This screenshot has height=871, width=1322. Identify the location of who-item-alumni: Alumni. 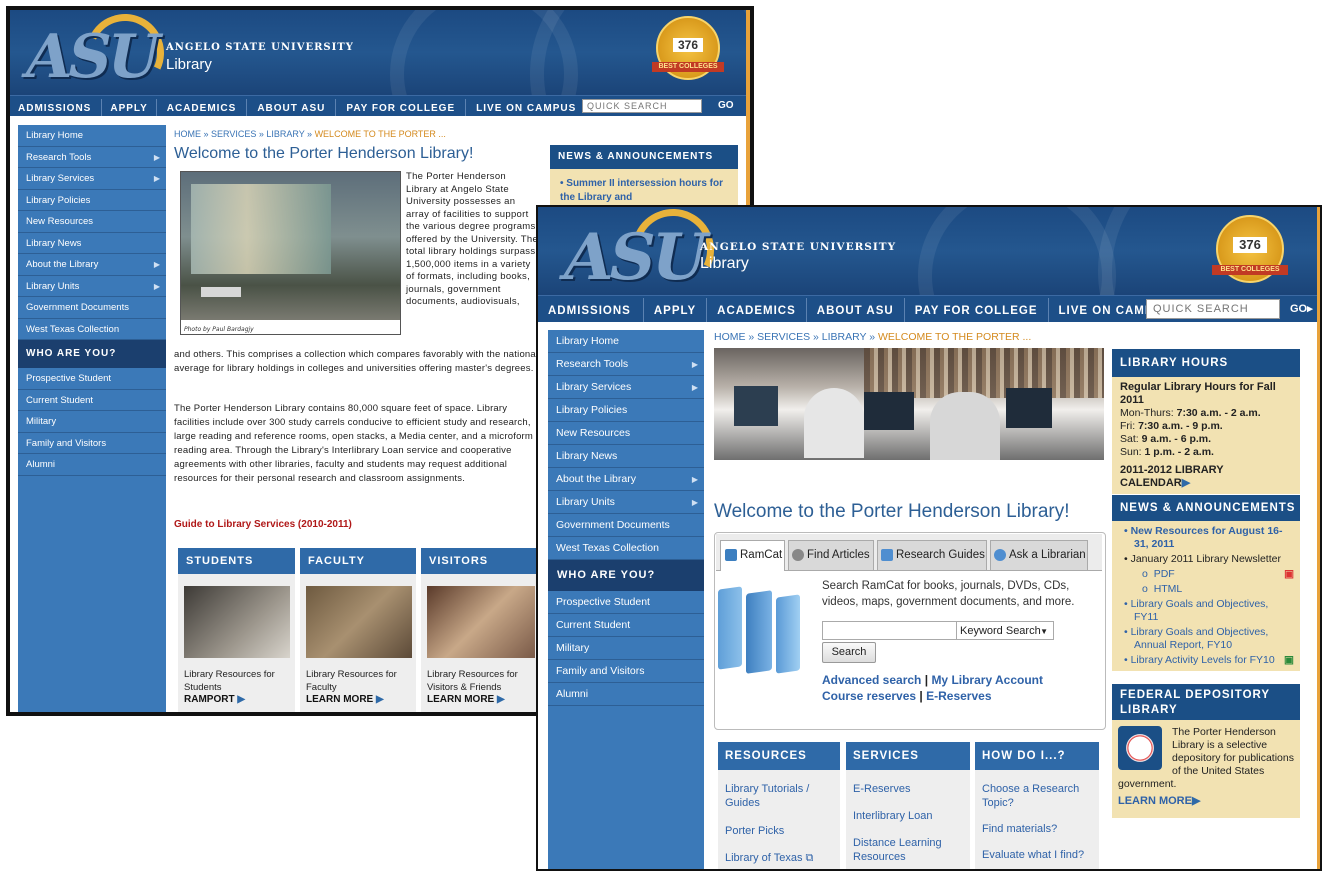
(92, 465).